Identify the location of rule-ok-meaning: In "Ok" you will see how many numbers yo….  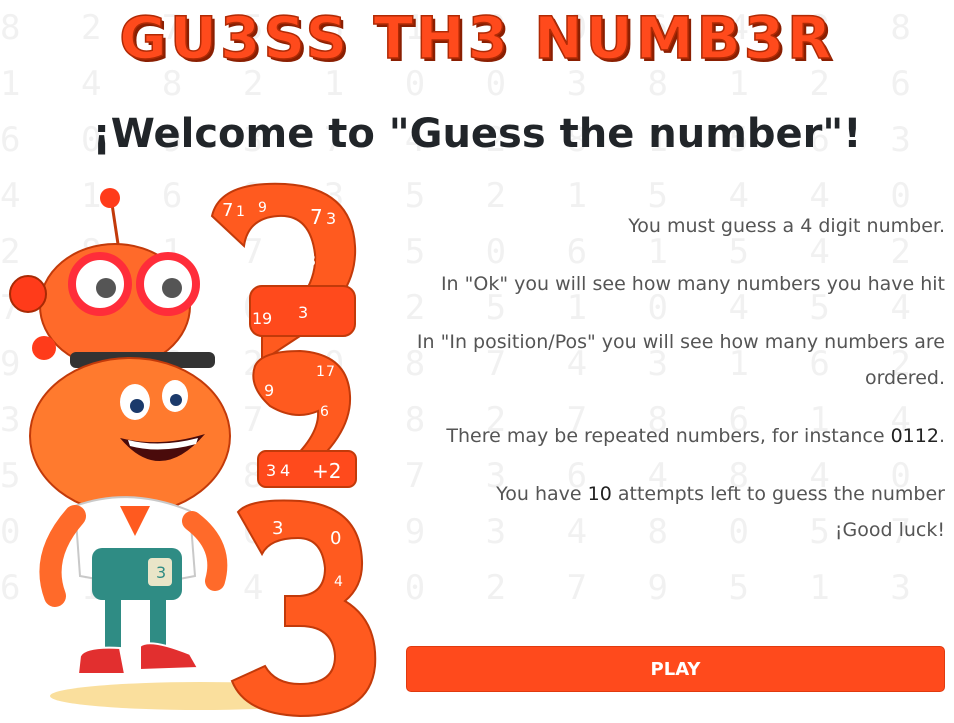
(692, 284).